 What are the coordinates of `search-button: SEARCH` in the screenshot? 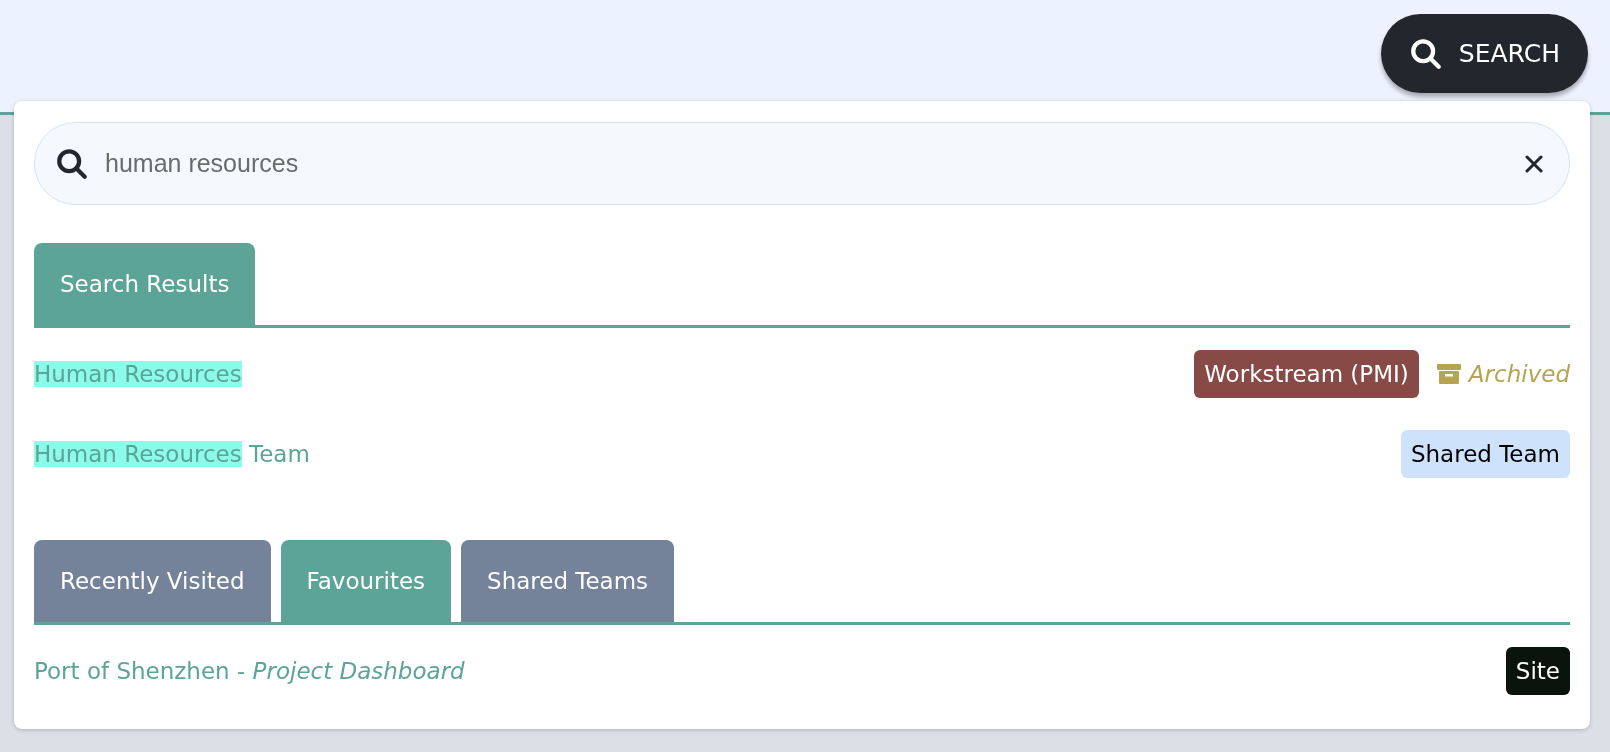 It's located at (1484, 53).